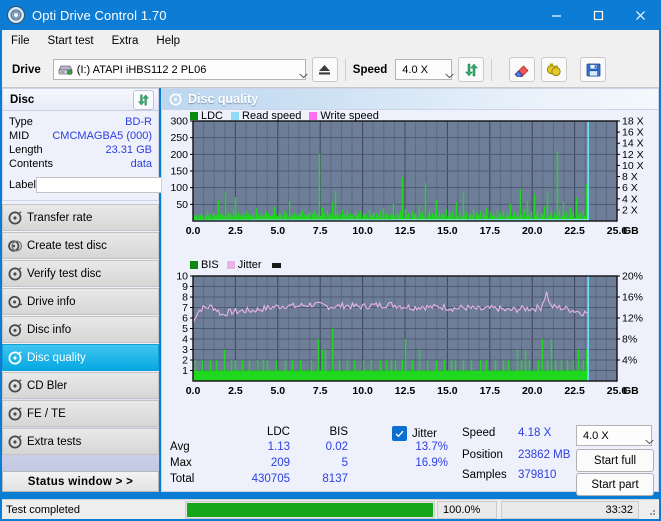  Describe the element at coordinates (80, 329) in the screenshot. I see `sidebar-item-disc-info: Disc info` at that location.